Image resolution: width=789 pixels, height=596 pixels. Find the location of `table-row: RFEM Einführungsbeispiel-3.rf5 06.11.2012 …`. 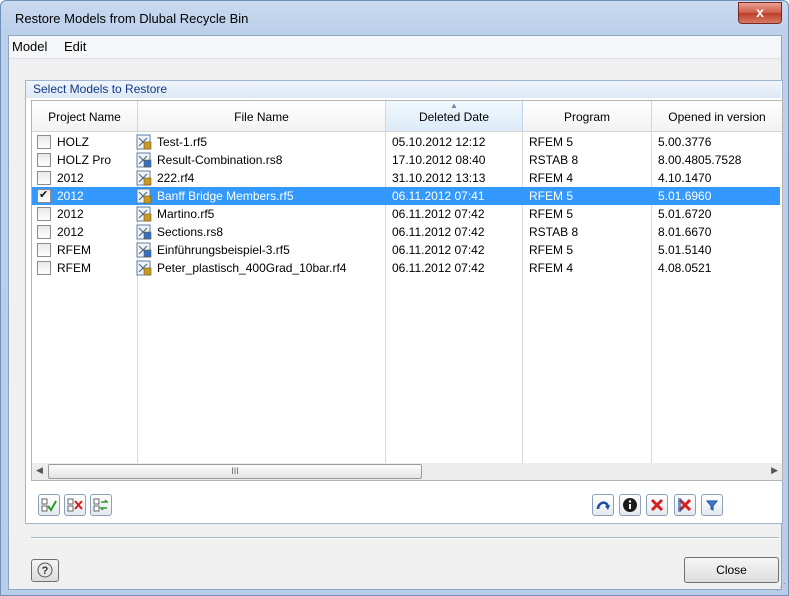

table-row: RFEM Einführungsbeispiel-3.rf5 06.11.2012 … is located at coordinates (406, 250).